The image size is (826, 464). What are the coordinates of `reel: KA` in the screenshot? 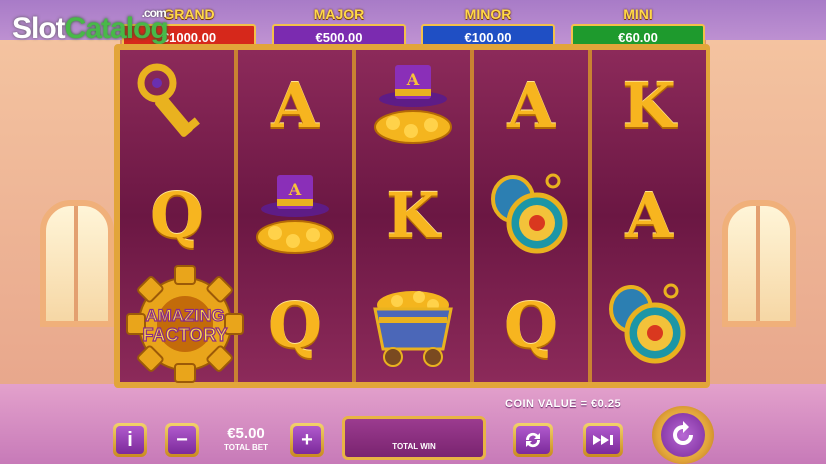 It's located at (649, 216).